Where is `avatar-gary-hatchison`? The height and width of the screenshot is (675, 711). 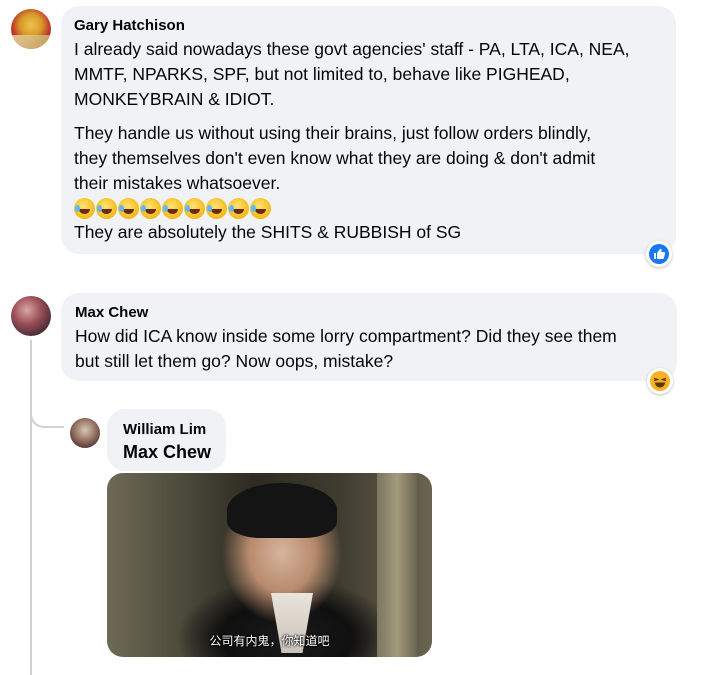 avatar-gary-hatchison is located at coordinates (31, 29).